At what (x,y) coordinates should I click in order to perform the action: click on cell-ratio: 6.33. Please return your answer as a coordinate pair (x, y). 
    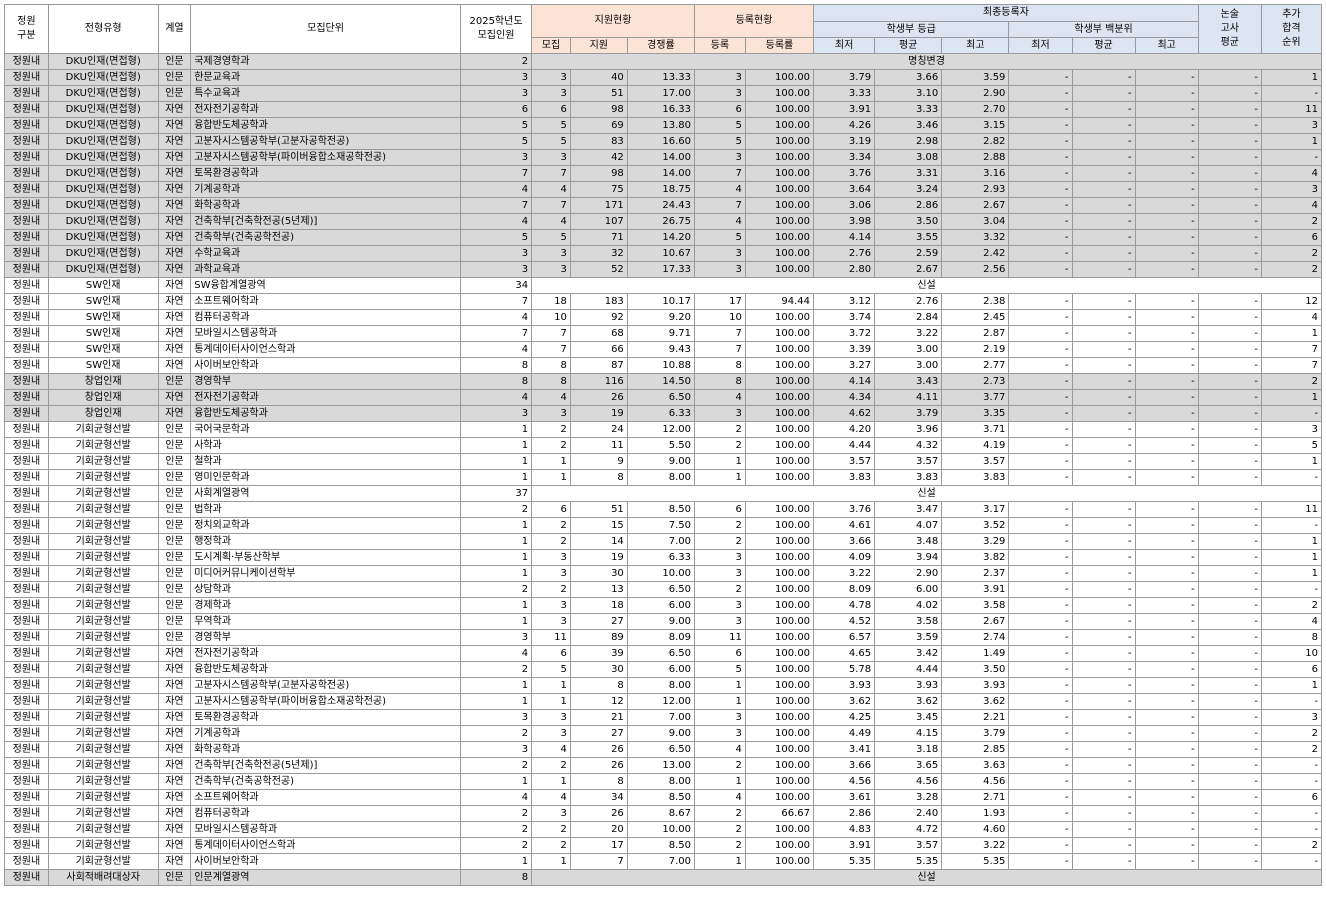
    Looking at the image, I should click on (660, 557).